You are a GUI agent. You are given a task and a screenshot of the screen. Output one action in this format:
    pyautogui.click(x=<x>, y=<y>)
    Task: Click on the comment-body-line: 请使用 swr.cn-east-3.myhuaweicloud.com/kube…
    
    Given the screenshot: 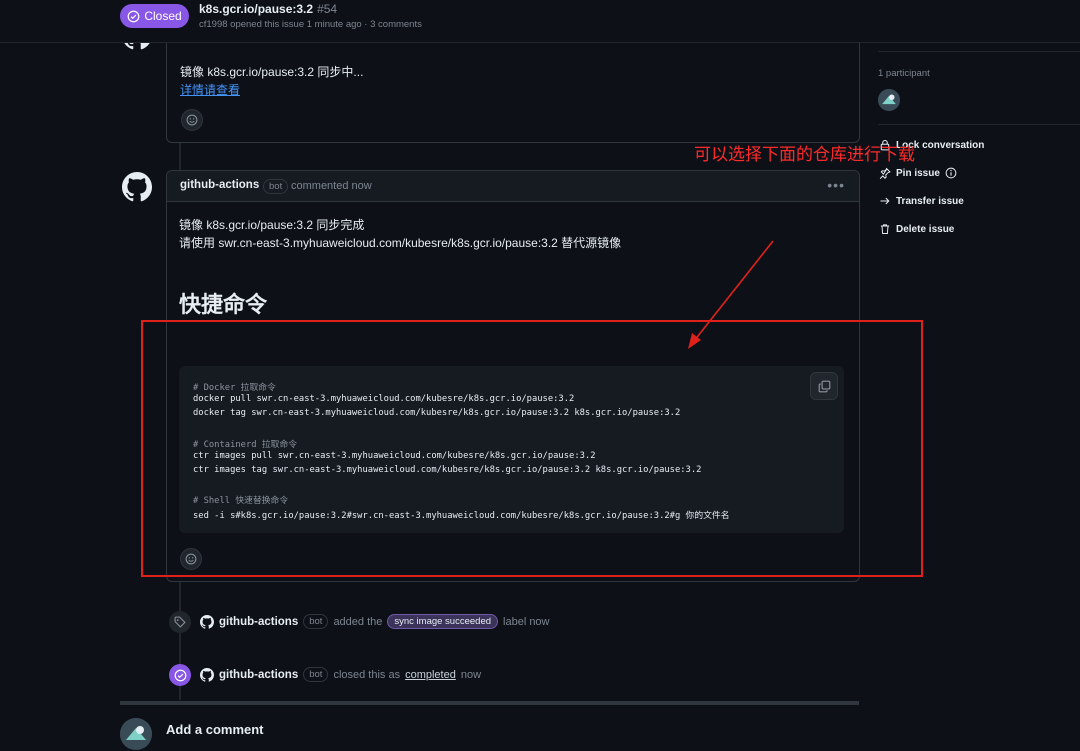 What is the action you would take?
    pyautogui.click(x=400, y=243)
    